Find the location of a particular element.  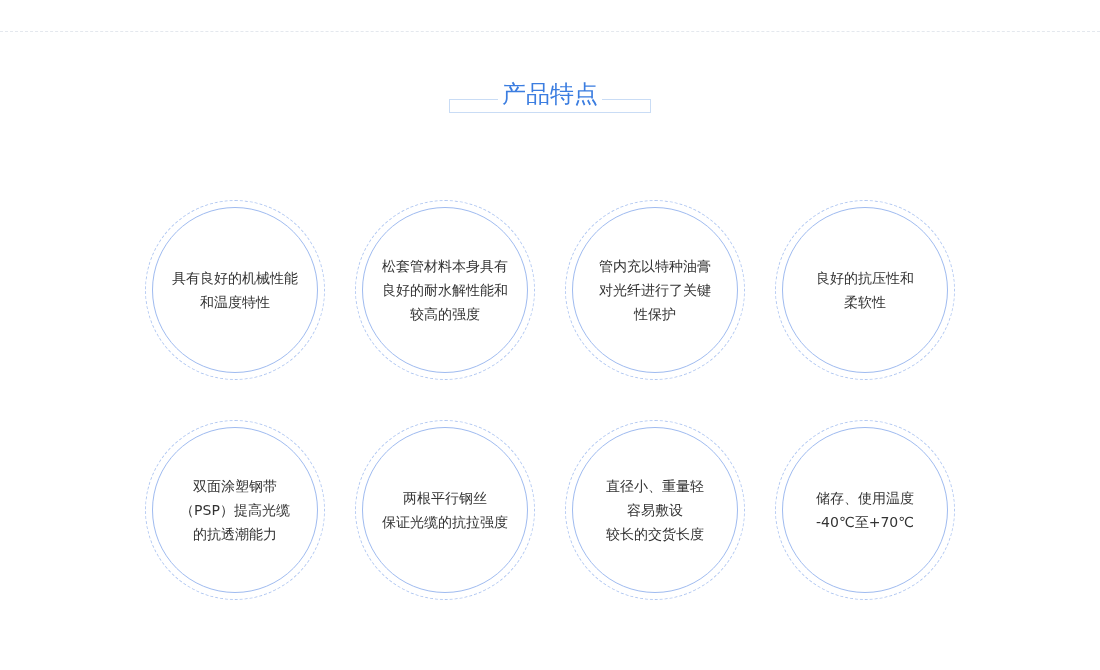

feature-text: 双面涂塑钢带 （PSP）提高光缆 的抗透潮能力 is located at coordinates (235, 510).